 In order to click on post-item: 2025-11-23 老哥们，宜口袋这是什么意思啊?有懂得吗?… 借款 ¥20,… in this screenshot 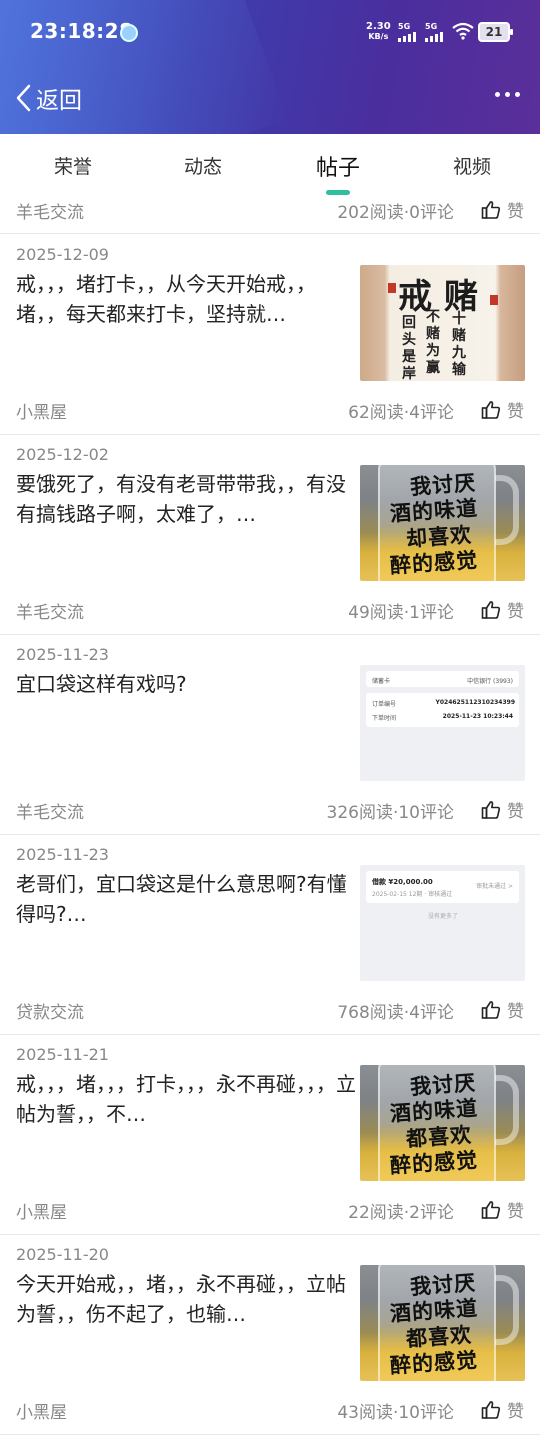, I will do `click(270, 935)`.